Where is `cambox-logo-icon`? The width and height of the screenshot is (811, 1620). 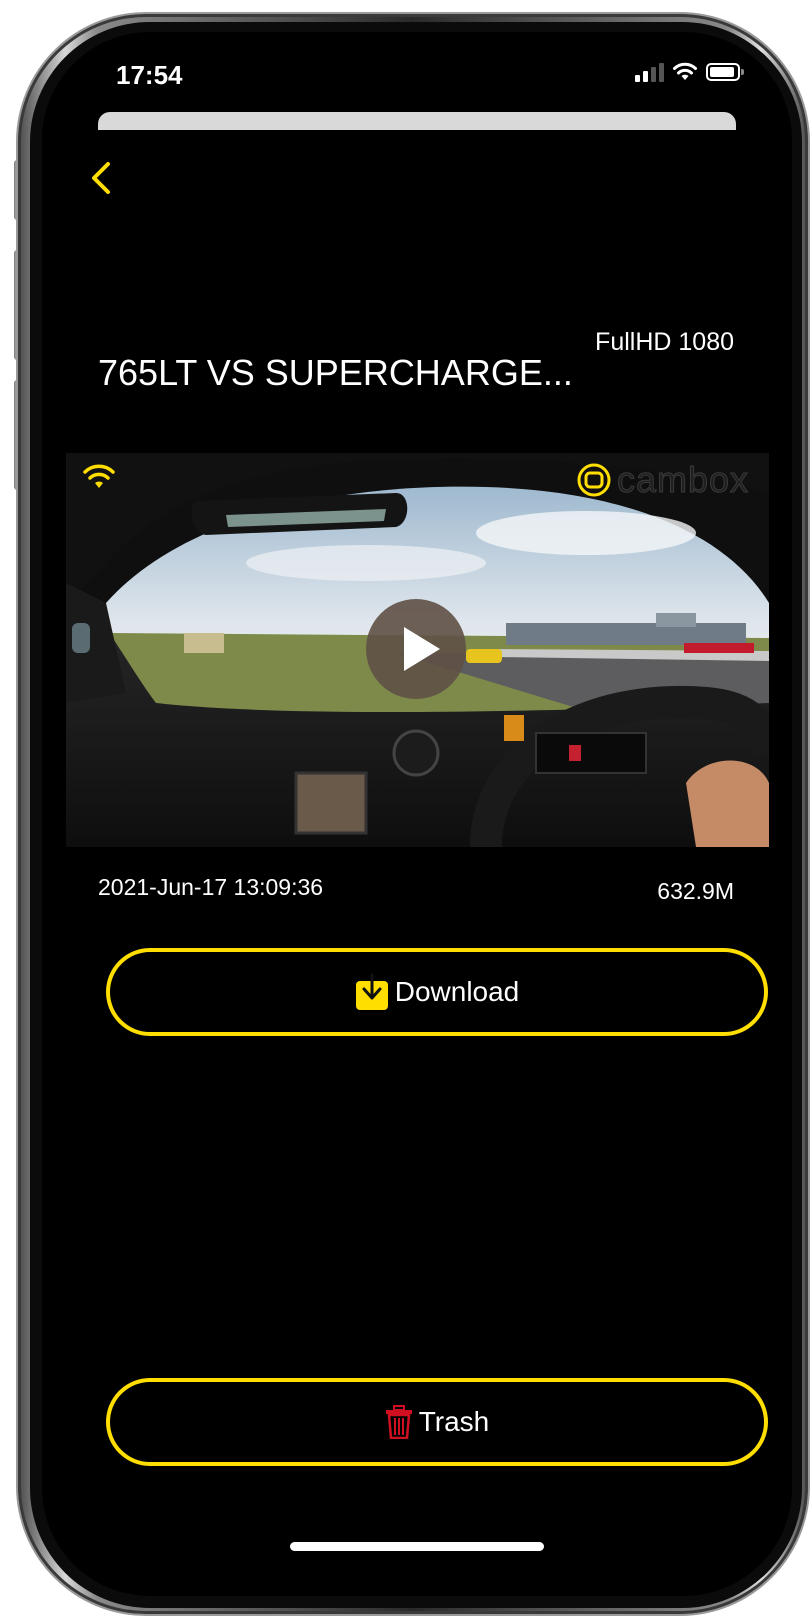
cambox-logo-icon is located at coordinates (594, 480).